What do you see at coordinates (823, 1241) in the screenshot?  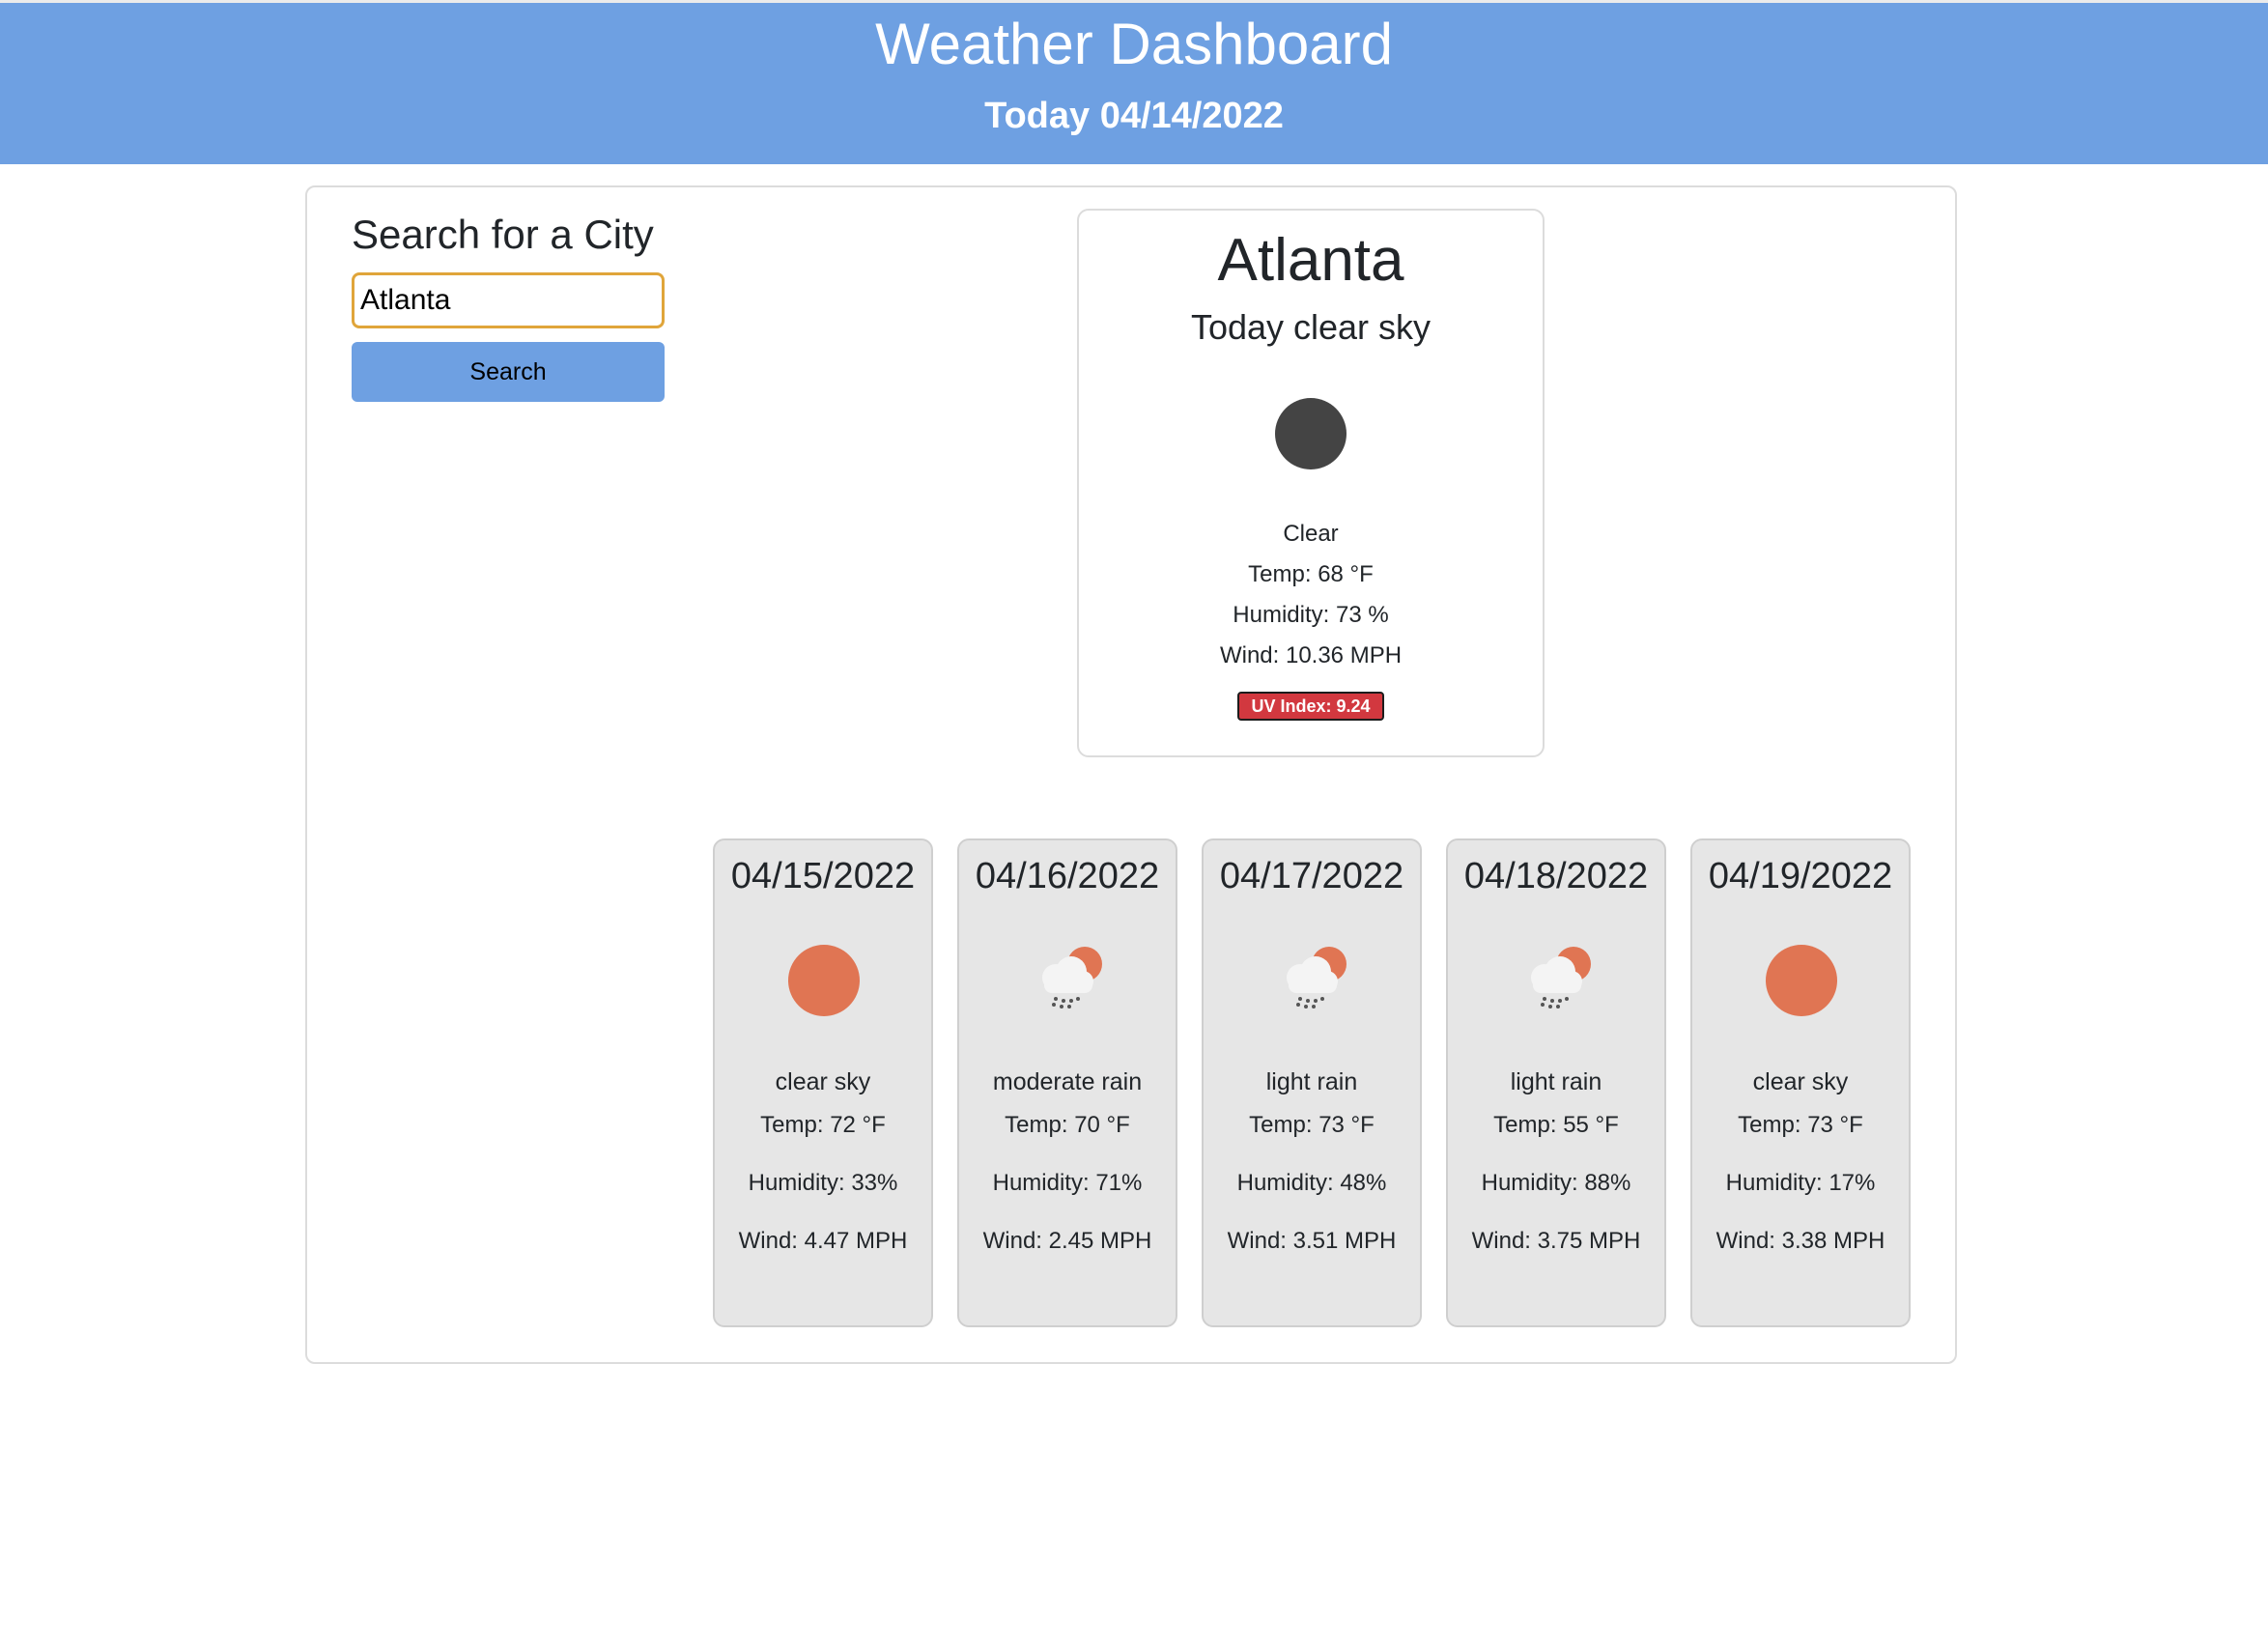 I see `forecast-wind: Wind: 4.47 MPH` at bounding box center [823, 1241].